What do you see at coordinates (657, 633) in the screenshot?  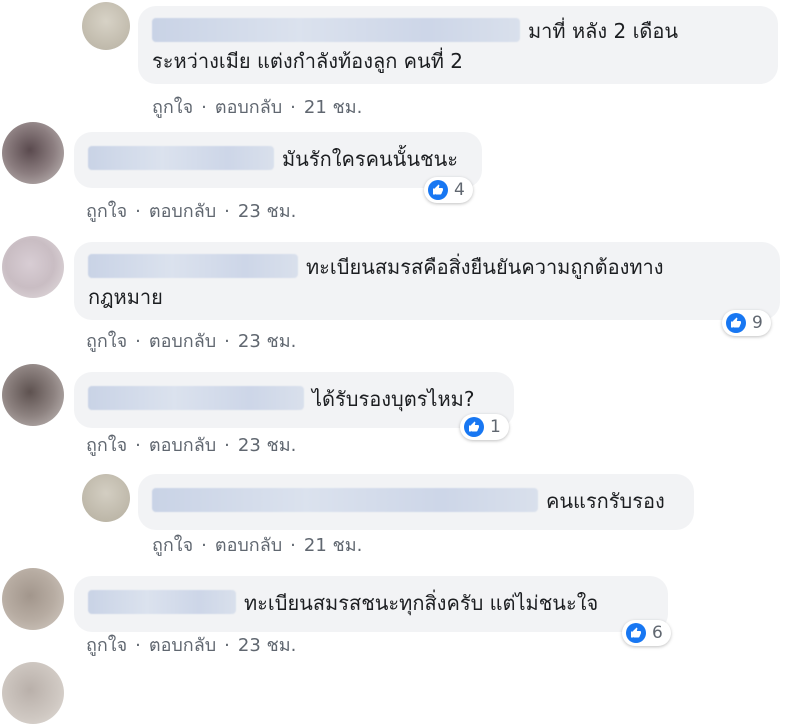 I see `reaction-count: 6` at bounding box center [657, 633].